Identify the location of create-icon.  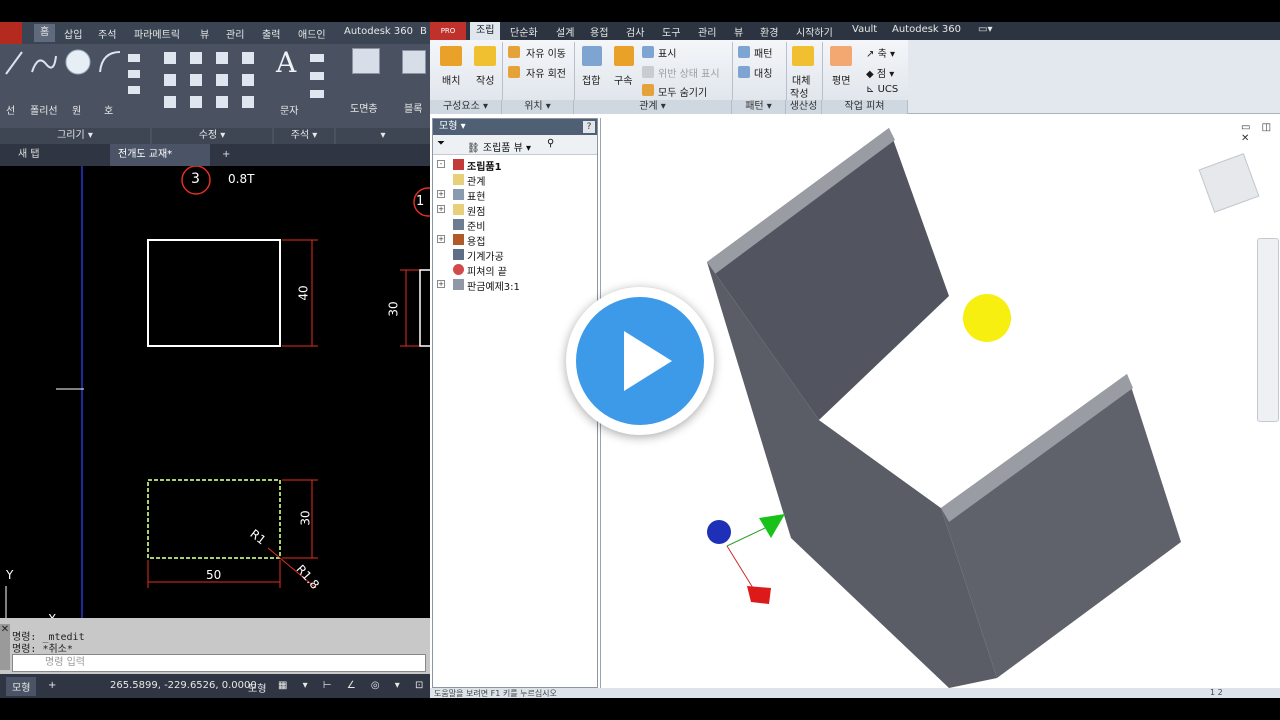
(485, 56).